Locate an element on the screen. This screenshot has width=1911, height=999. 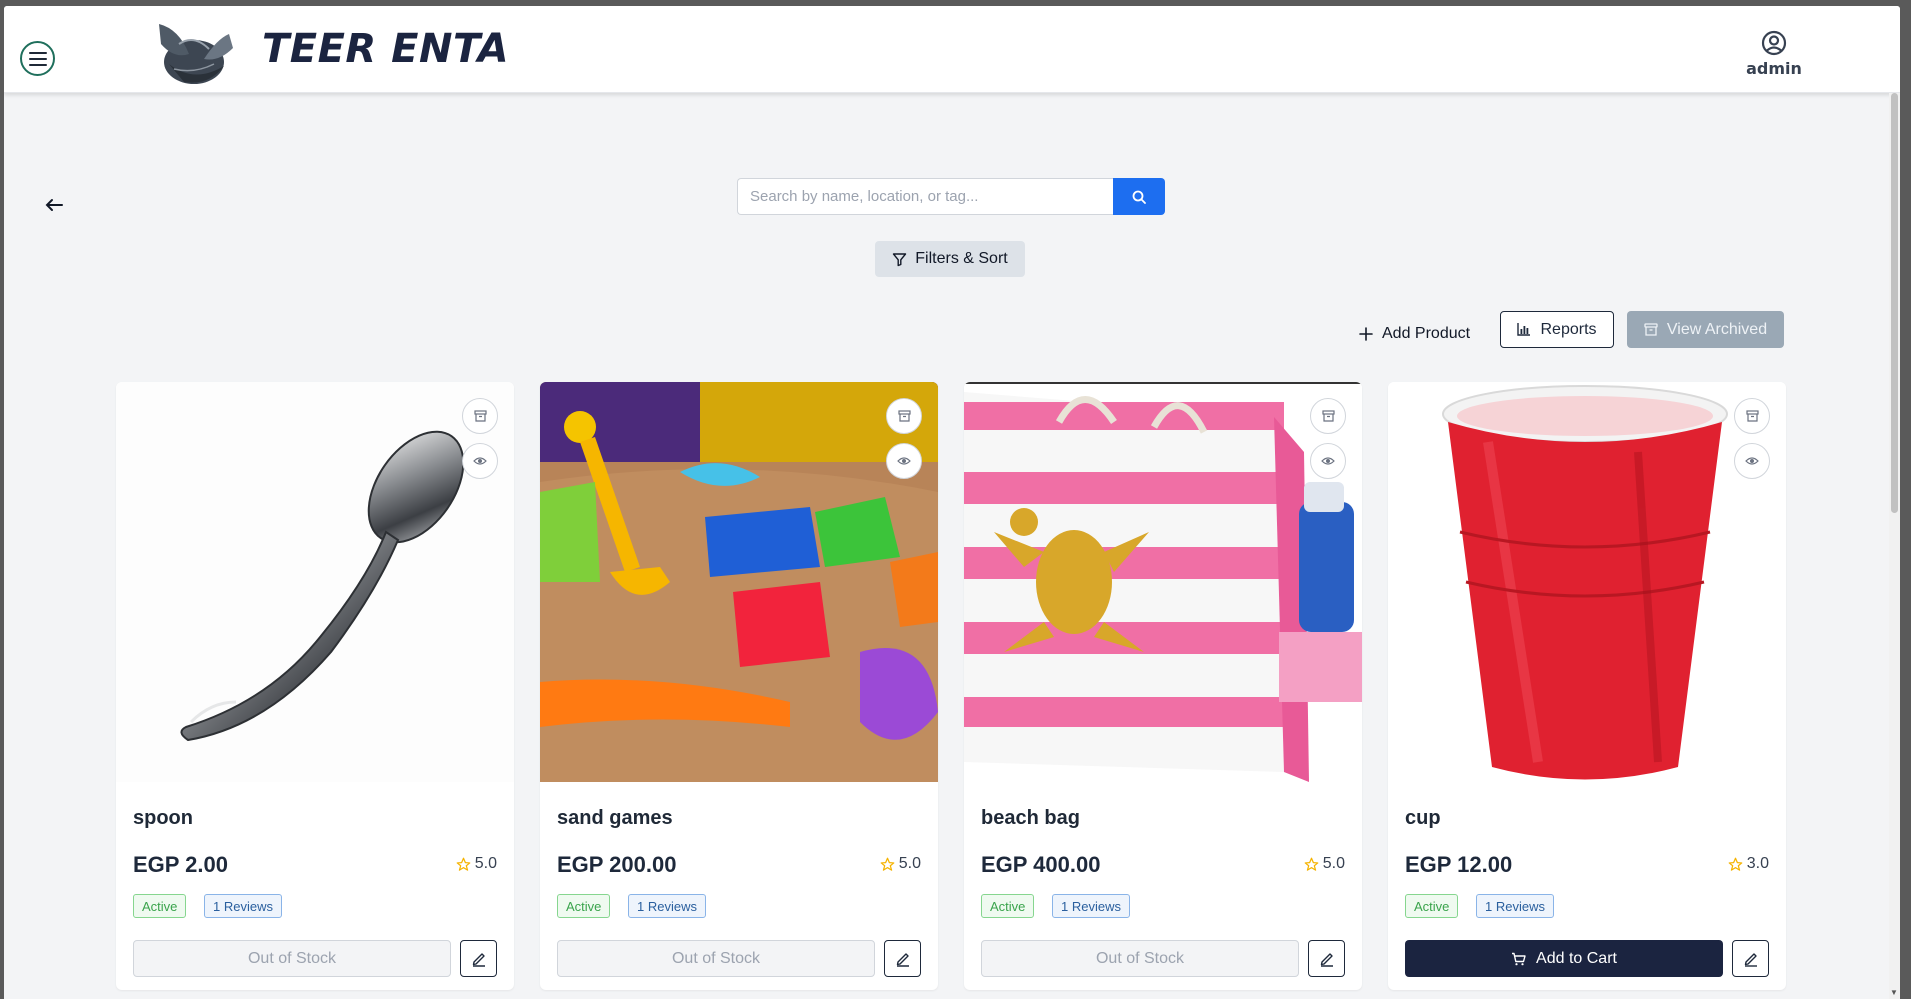
search-bar is located at coordinates (951, 196).